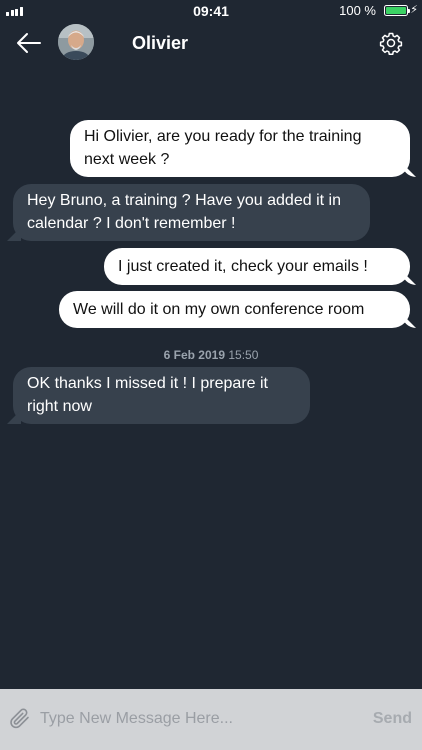  What do you see at coordinates (195, 719) in the screenshot?
I see `message-input` at bounding box center [195, 719].